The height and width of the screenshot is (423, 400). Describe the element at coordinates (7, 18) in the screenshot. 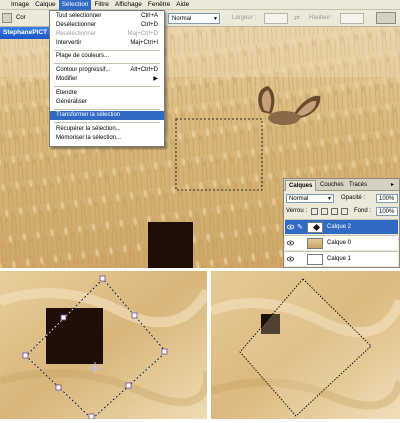

I see `marquee-tool-icon` at that location.